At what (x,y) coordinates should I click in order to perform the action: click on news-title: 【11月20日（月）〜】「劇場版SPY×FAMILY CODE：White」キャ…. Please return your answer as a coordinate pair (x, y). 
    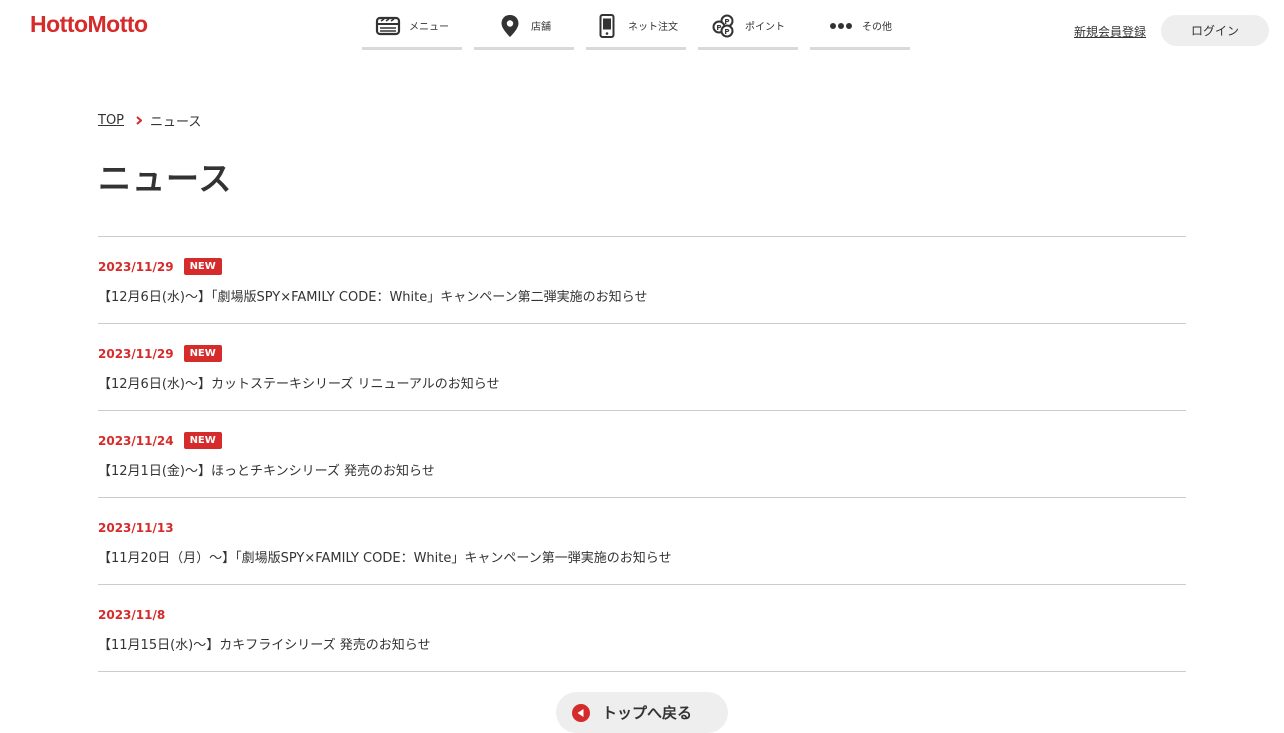
    Looking at the image, I should click on (385, 558).